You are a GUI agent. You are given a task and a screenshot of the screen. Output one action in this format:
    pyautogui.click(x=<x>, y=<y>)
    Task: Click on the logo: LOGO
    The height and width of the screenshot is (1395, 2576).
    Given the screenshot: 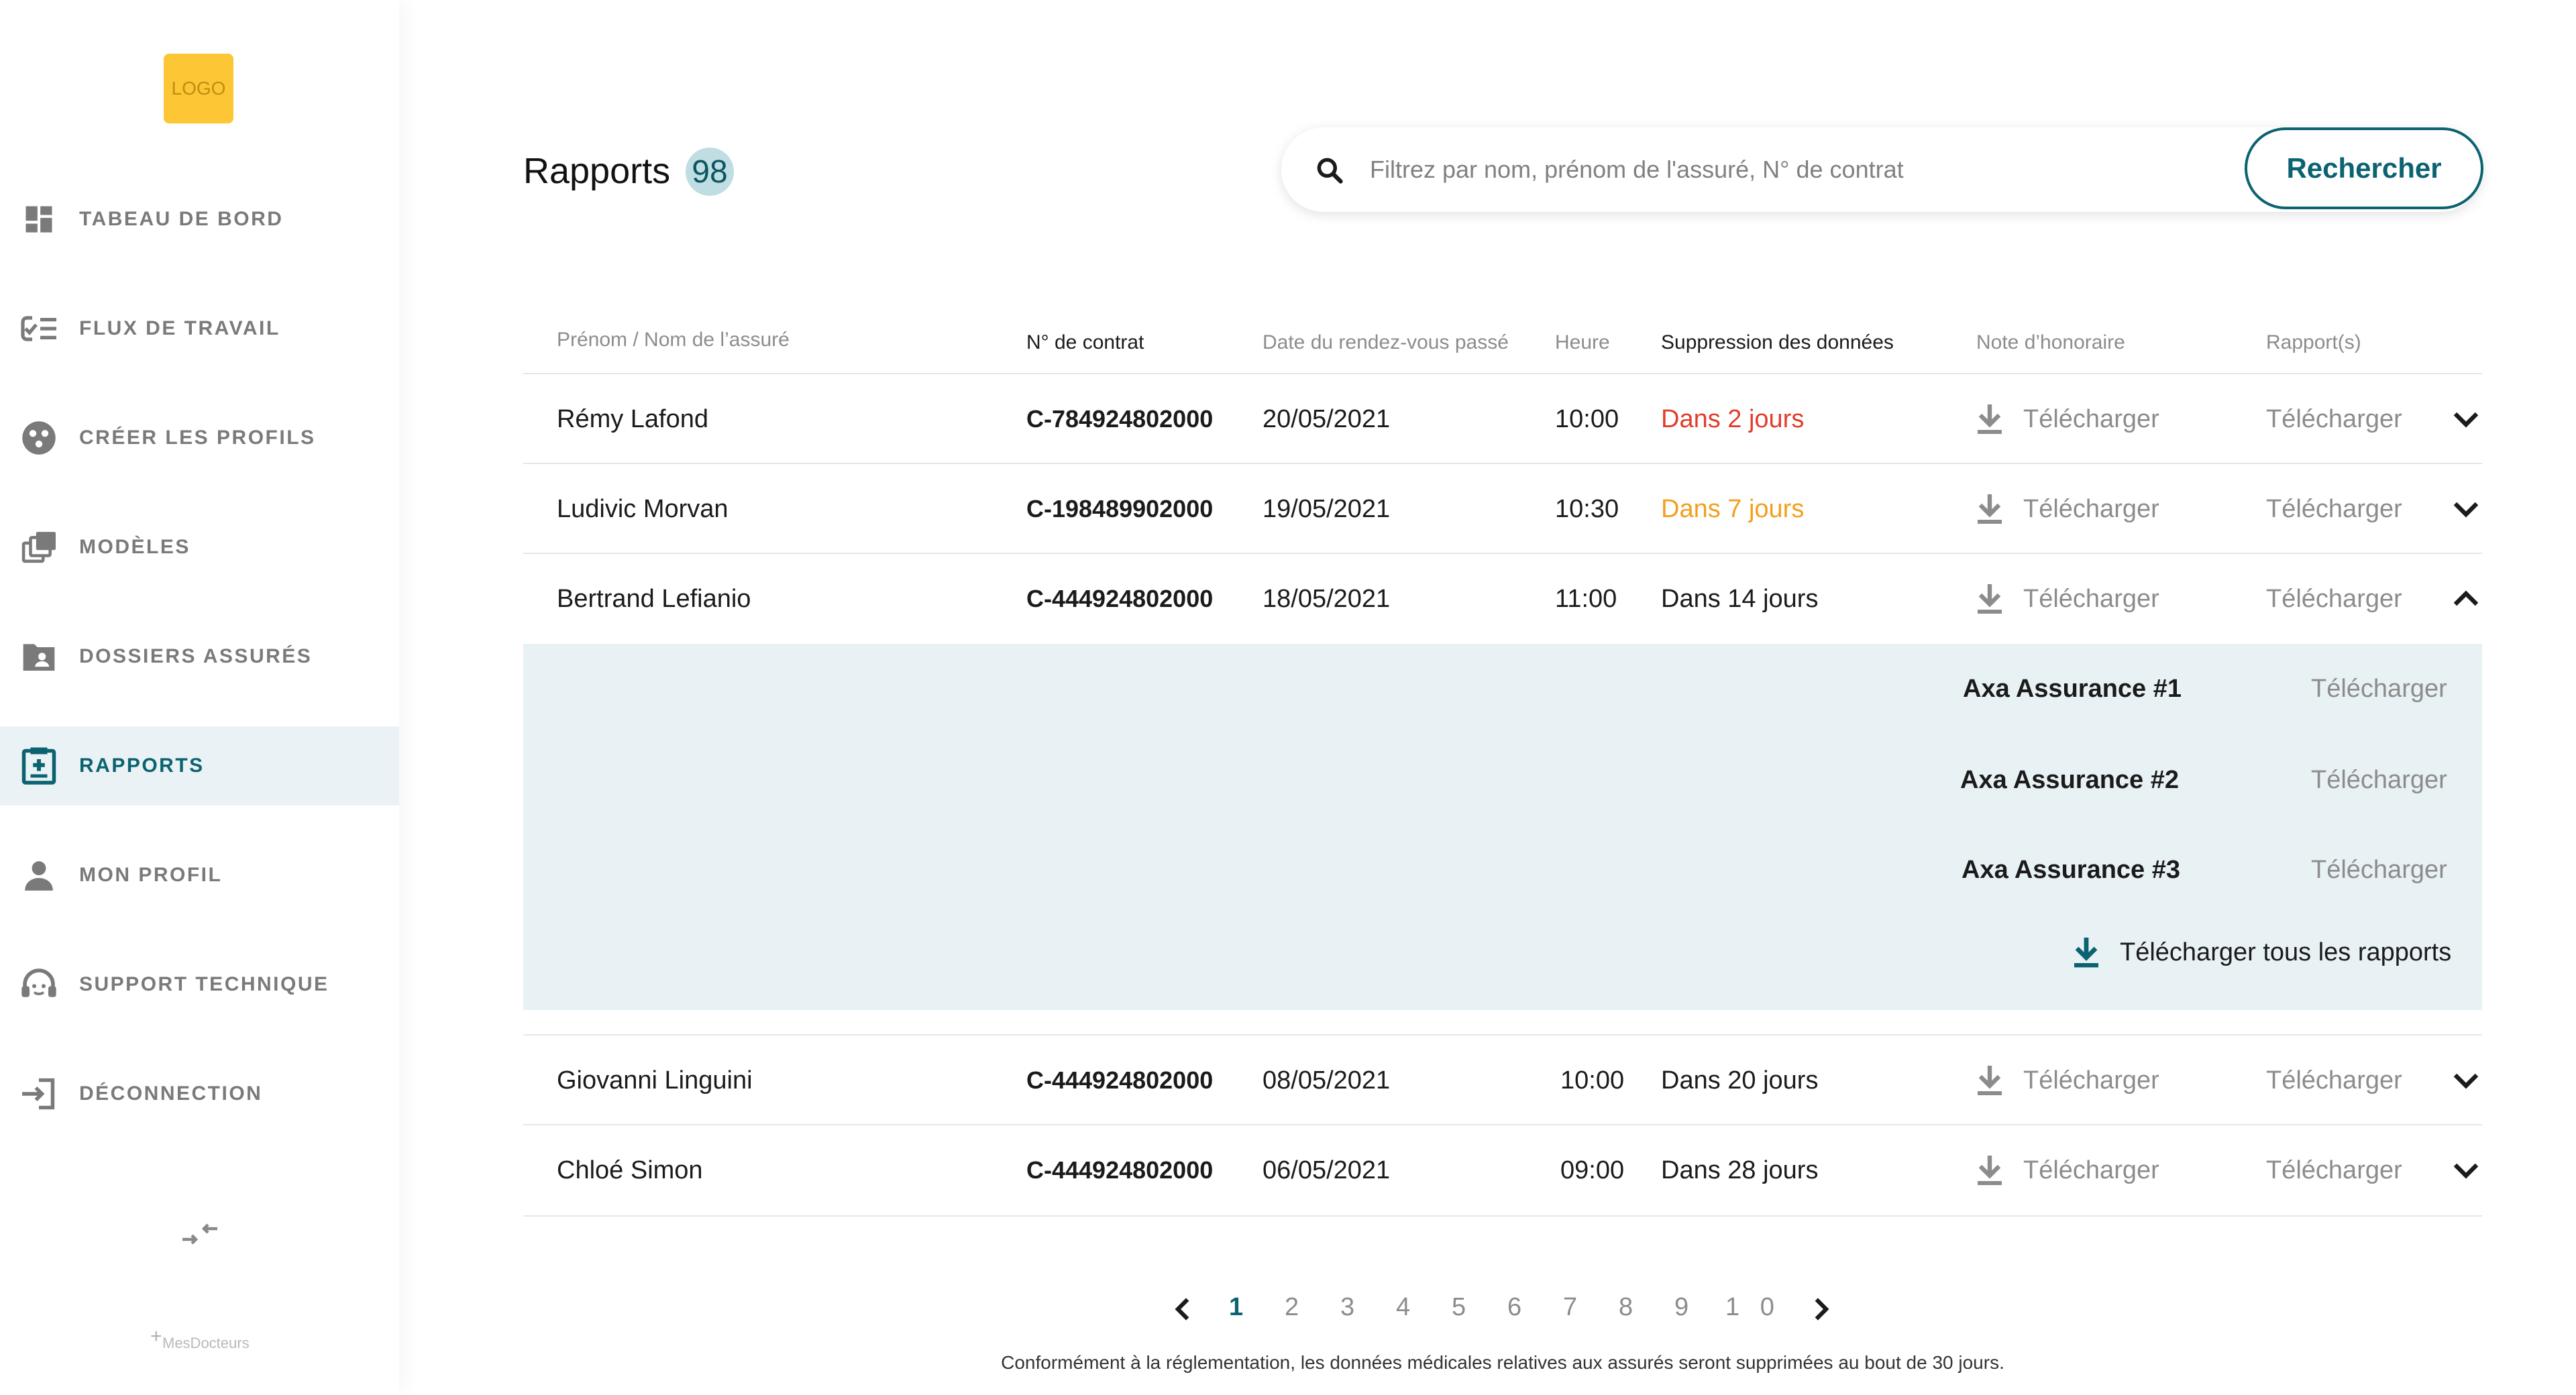 What is the action you would take?
    pyautogui.click(x=198, y=88)
    